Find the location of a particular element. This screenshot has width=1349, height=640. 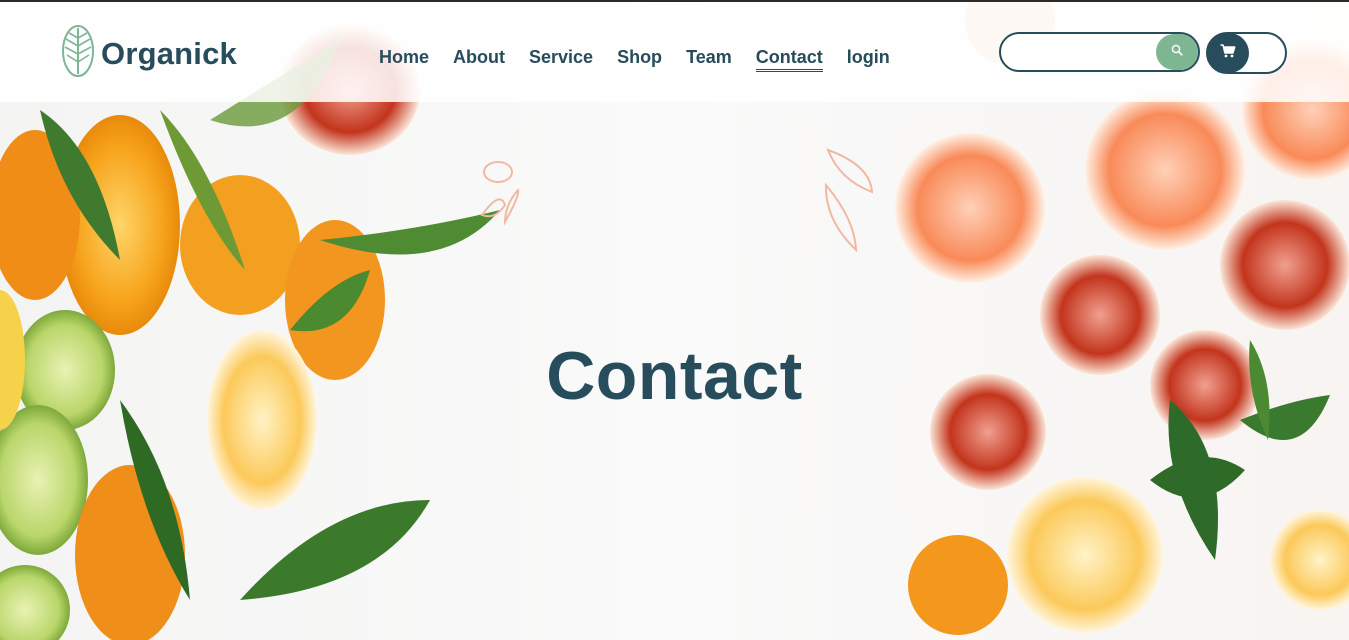

leaf-logo-icon is located at coordinates (78, 53).